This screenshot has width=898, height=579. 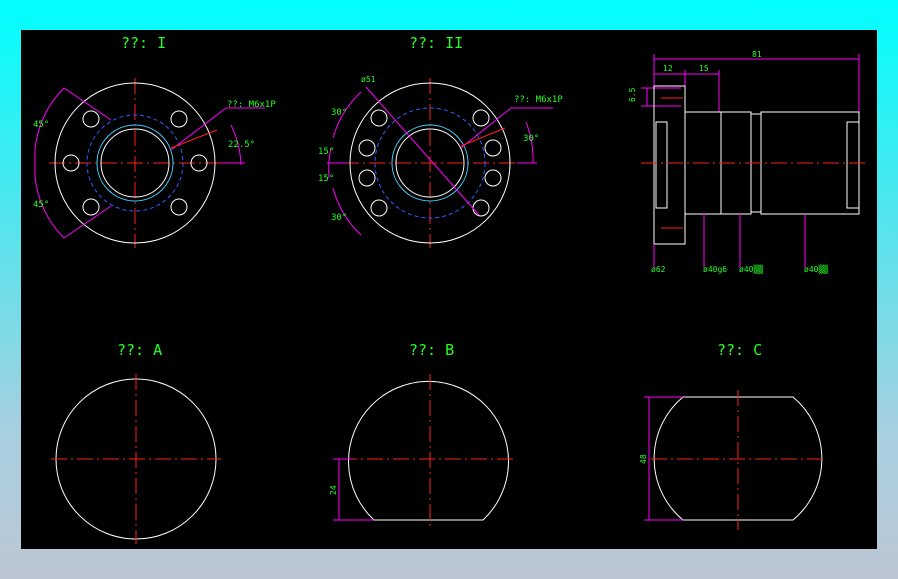 I want to click on view-a: ??: A, so click(x=136, y=442).